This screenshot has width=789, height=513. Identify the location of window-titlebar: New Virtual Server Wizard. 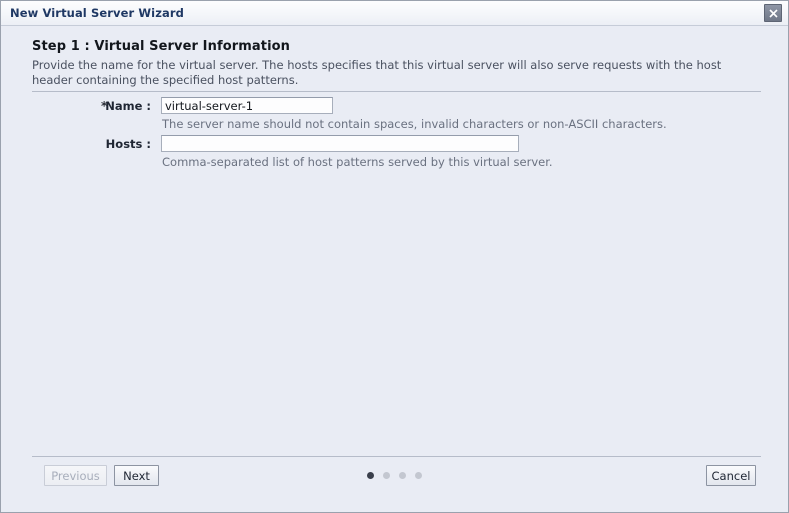
(394, 13).